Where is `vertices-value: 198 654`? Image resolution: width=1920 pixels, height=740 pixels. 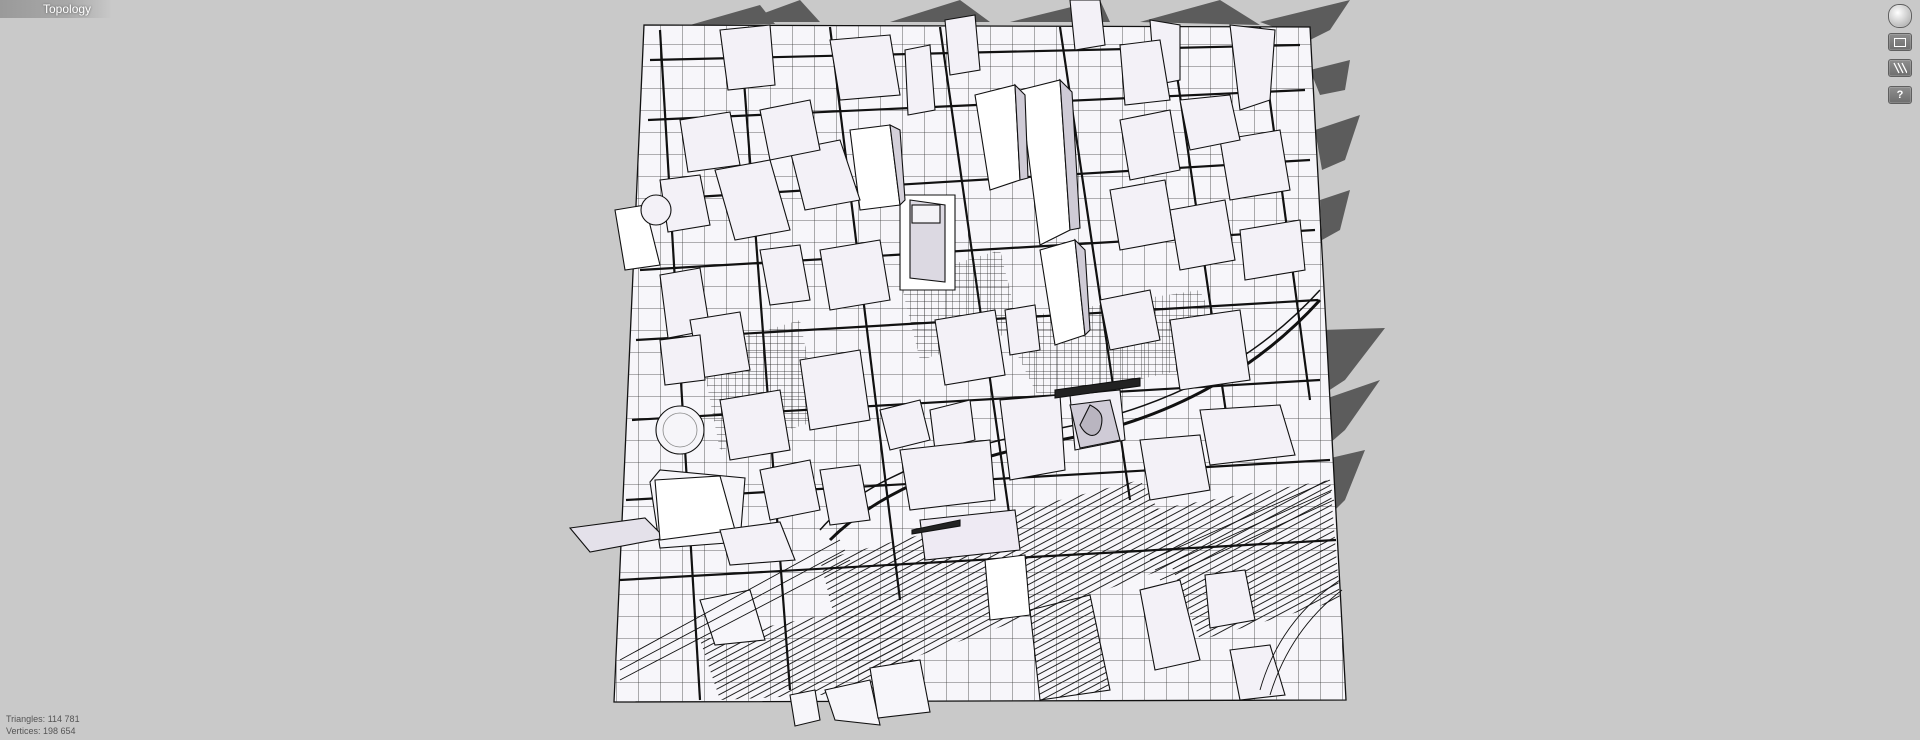
vertices-value: 198 654 is located at coordinates (59, 731).